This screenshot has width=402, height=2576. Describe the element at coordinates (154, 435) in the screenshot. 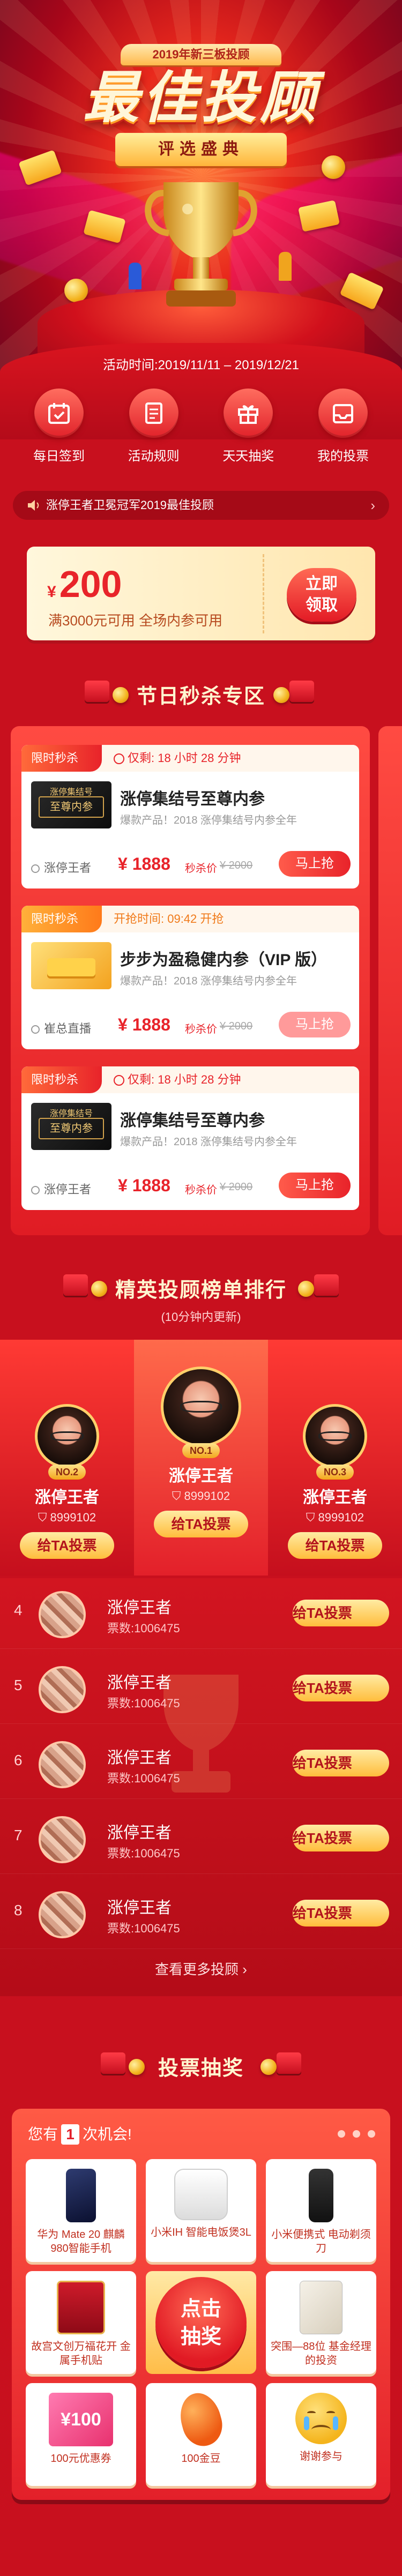

I see `nav-rules: 活动规则` at that location.